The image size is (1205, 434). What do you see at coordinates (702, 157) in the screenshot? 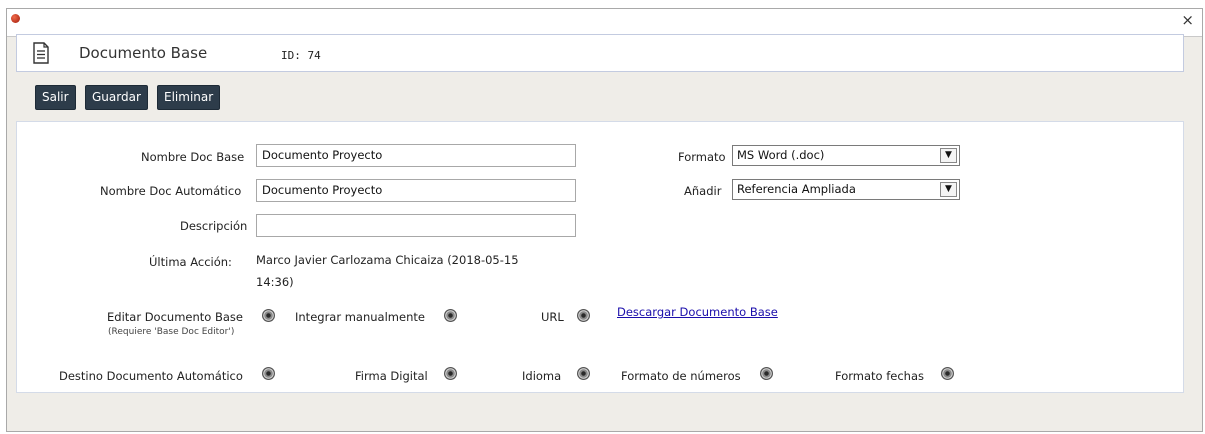
I see `formato-label: Formato` at bounding box center [702, 157].